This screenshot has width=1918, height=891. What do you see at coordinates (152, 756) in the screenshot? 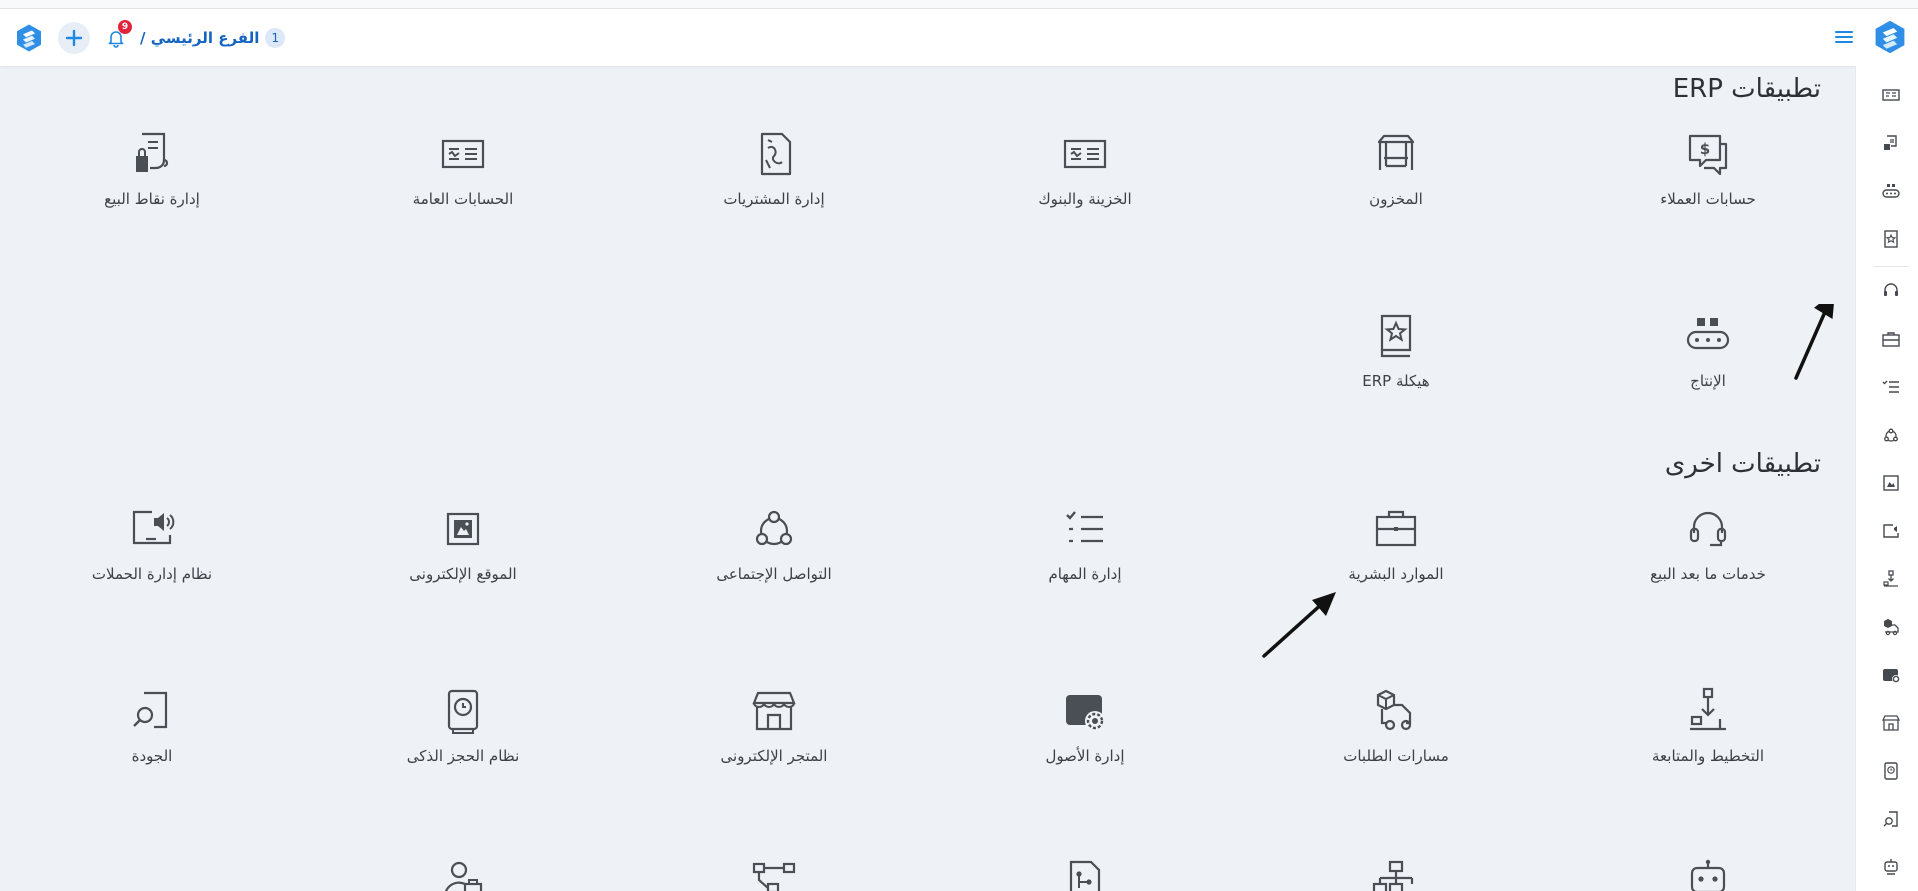
I see `app-label: الجودة` at bounding box center [152, 756].